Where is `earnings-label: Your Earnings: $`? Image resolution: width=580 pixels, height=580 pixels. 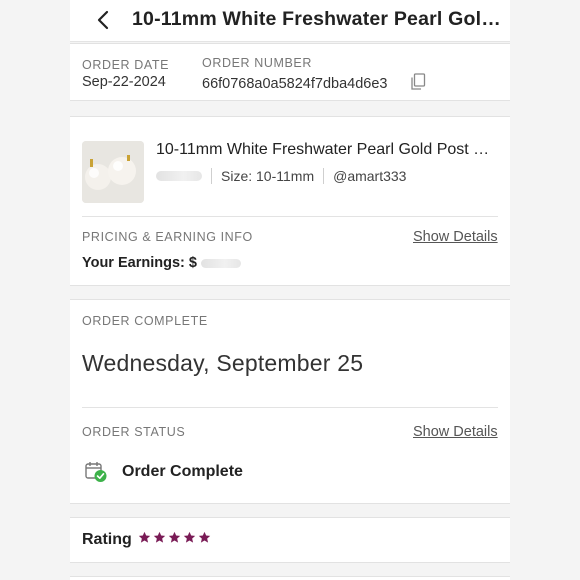 earnings-label: Your Earnings: $ is located at coordinates (139, 263).